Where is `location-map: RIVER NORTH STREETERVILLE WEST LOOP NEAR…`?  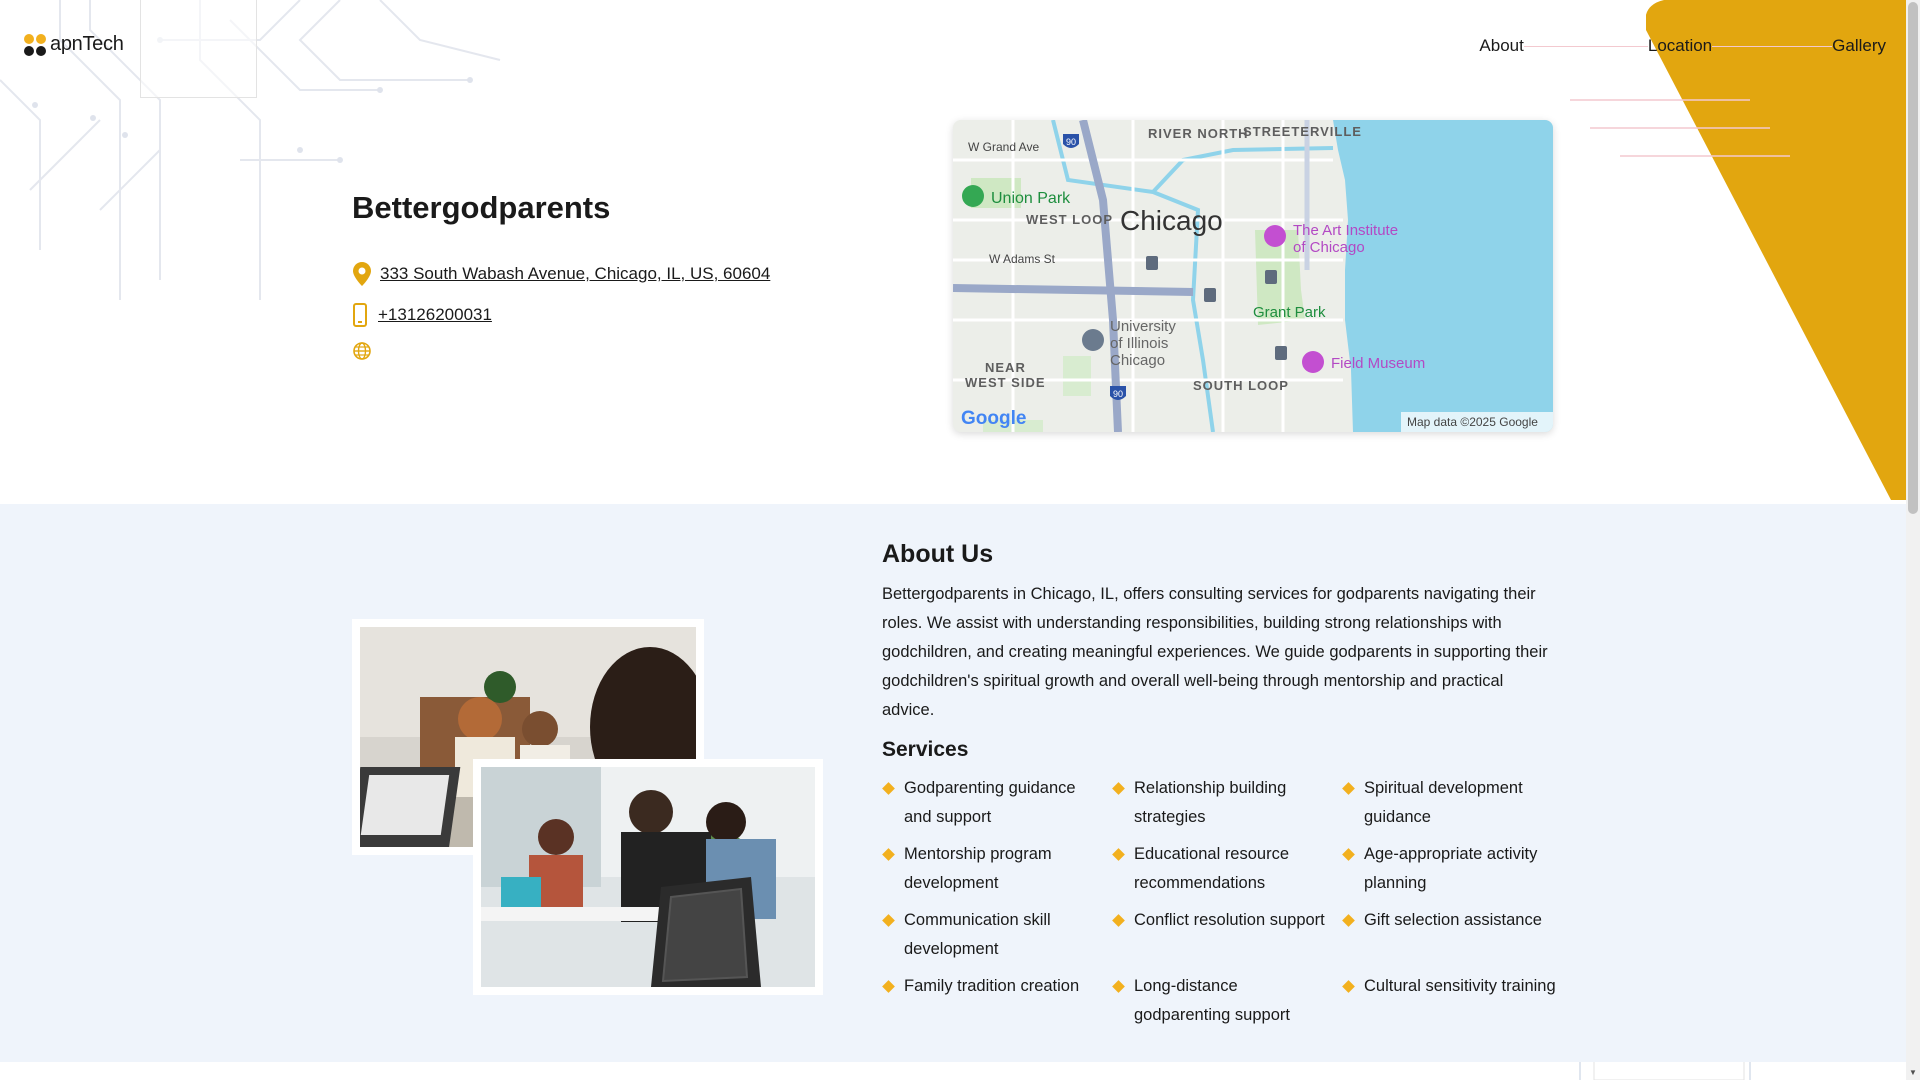 location-map: RIVER NORTH STREETERVILLE WEST LOOP NEAR… is located at coordinates (1253, 276).